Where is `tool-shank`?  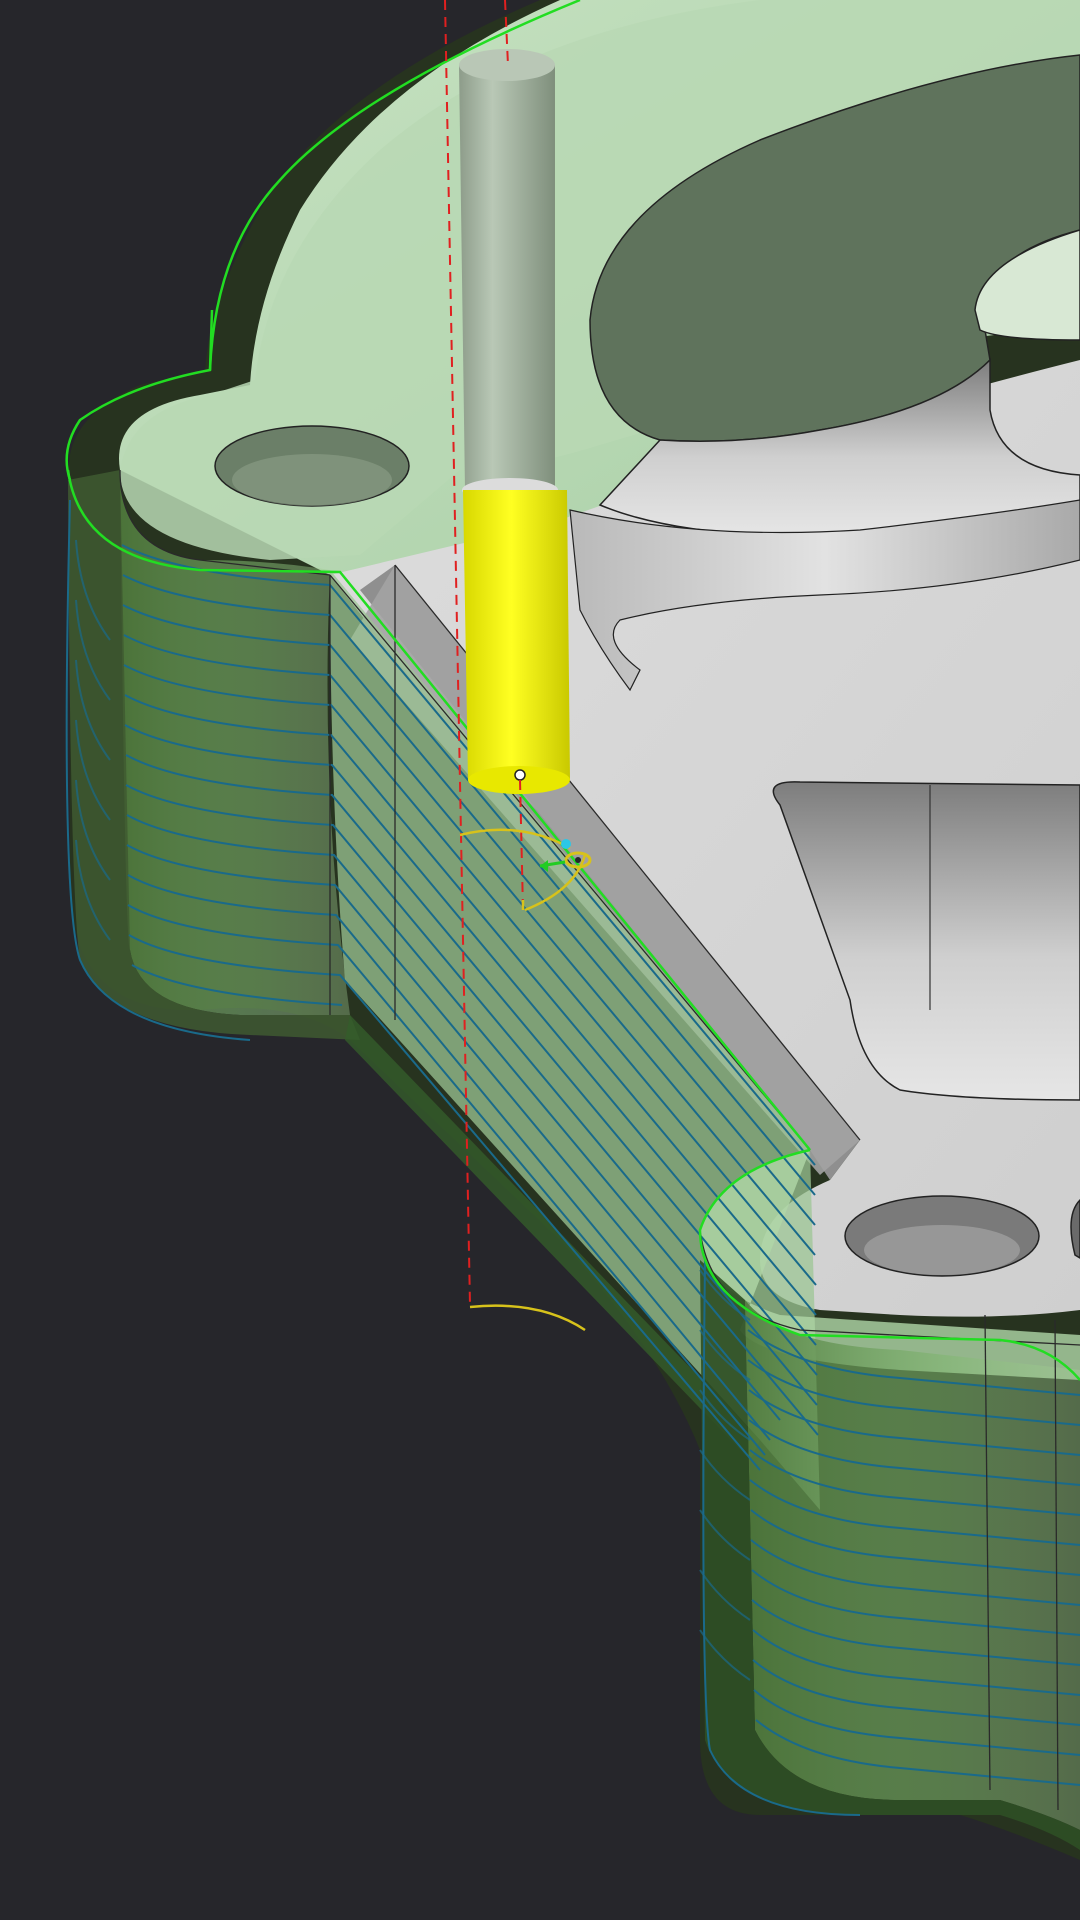 tool-shank is located at coordinates (507, 277).